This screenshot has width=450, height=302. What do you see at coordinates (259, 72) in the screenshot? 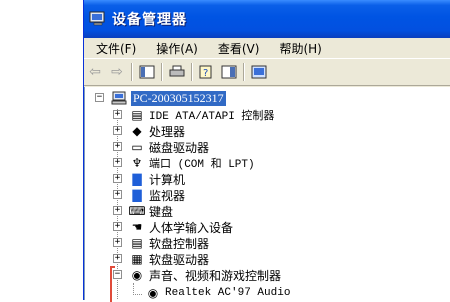
I see `scan-hardware-icon` at bounding box center [259, 72].